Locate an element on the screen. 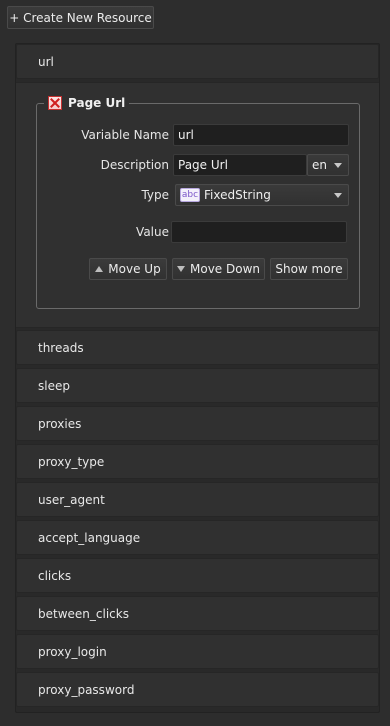  create-new-resource-button: + Create New Resource is located at coordinates (80, 17).